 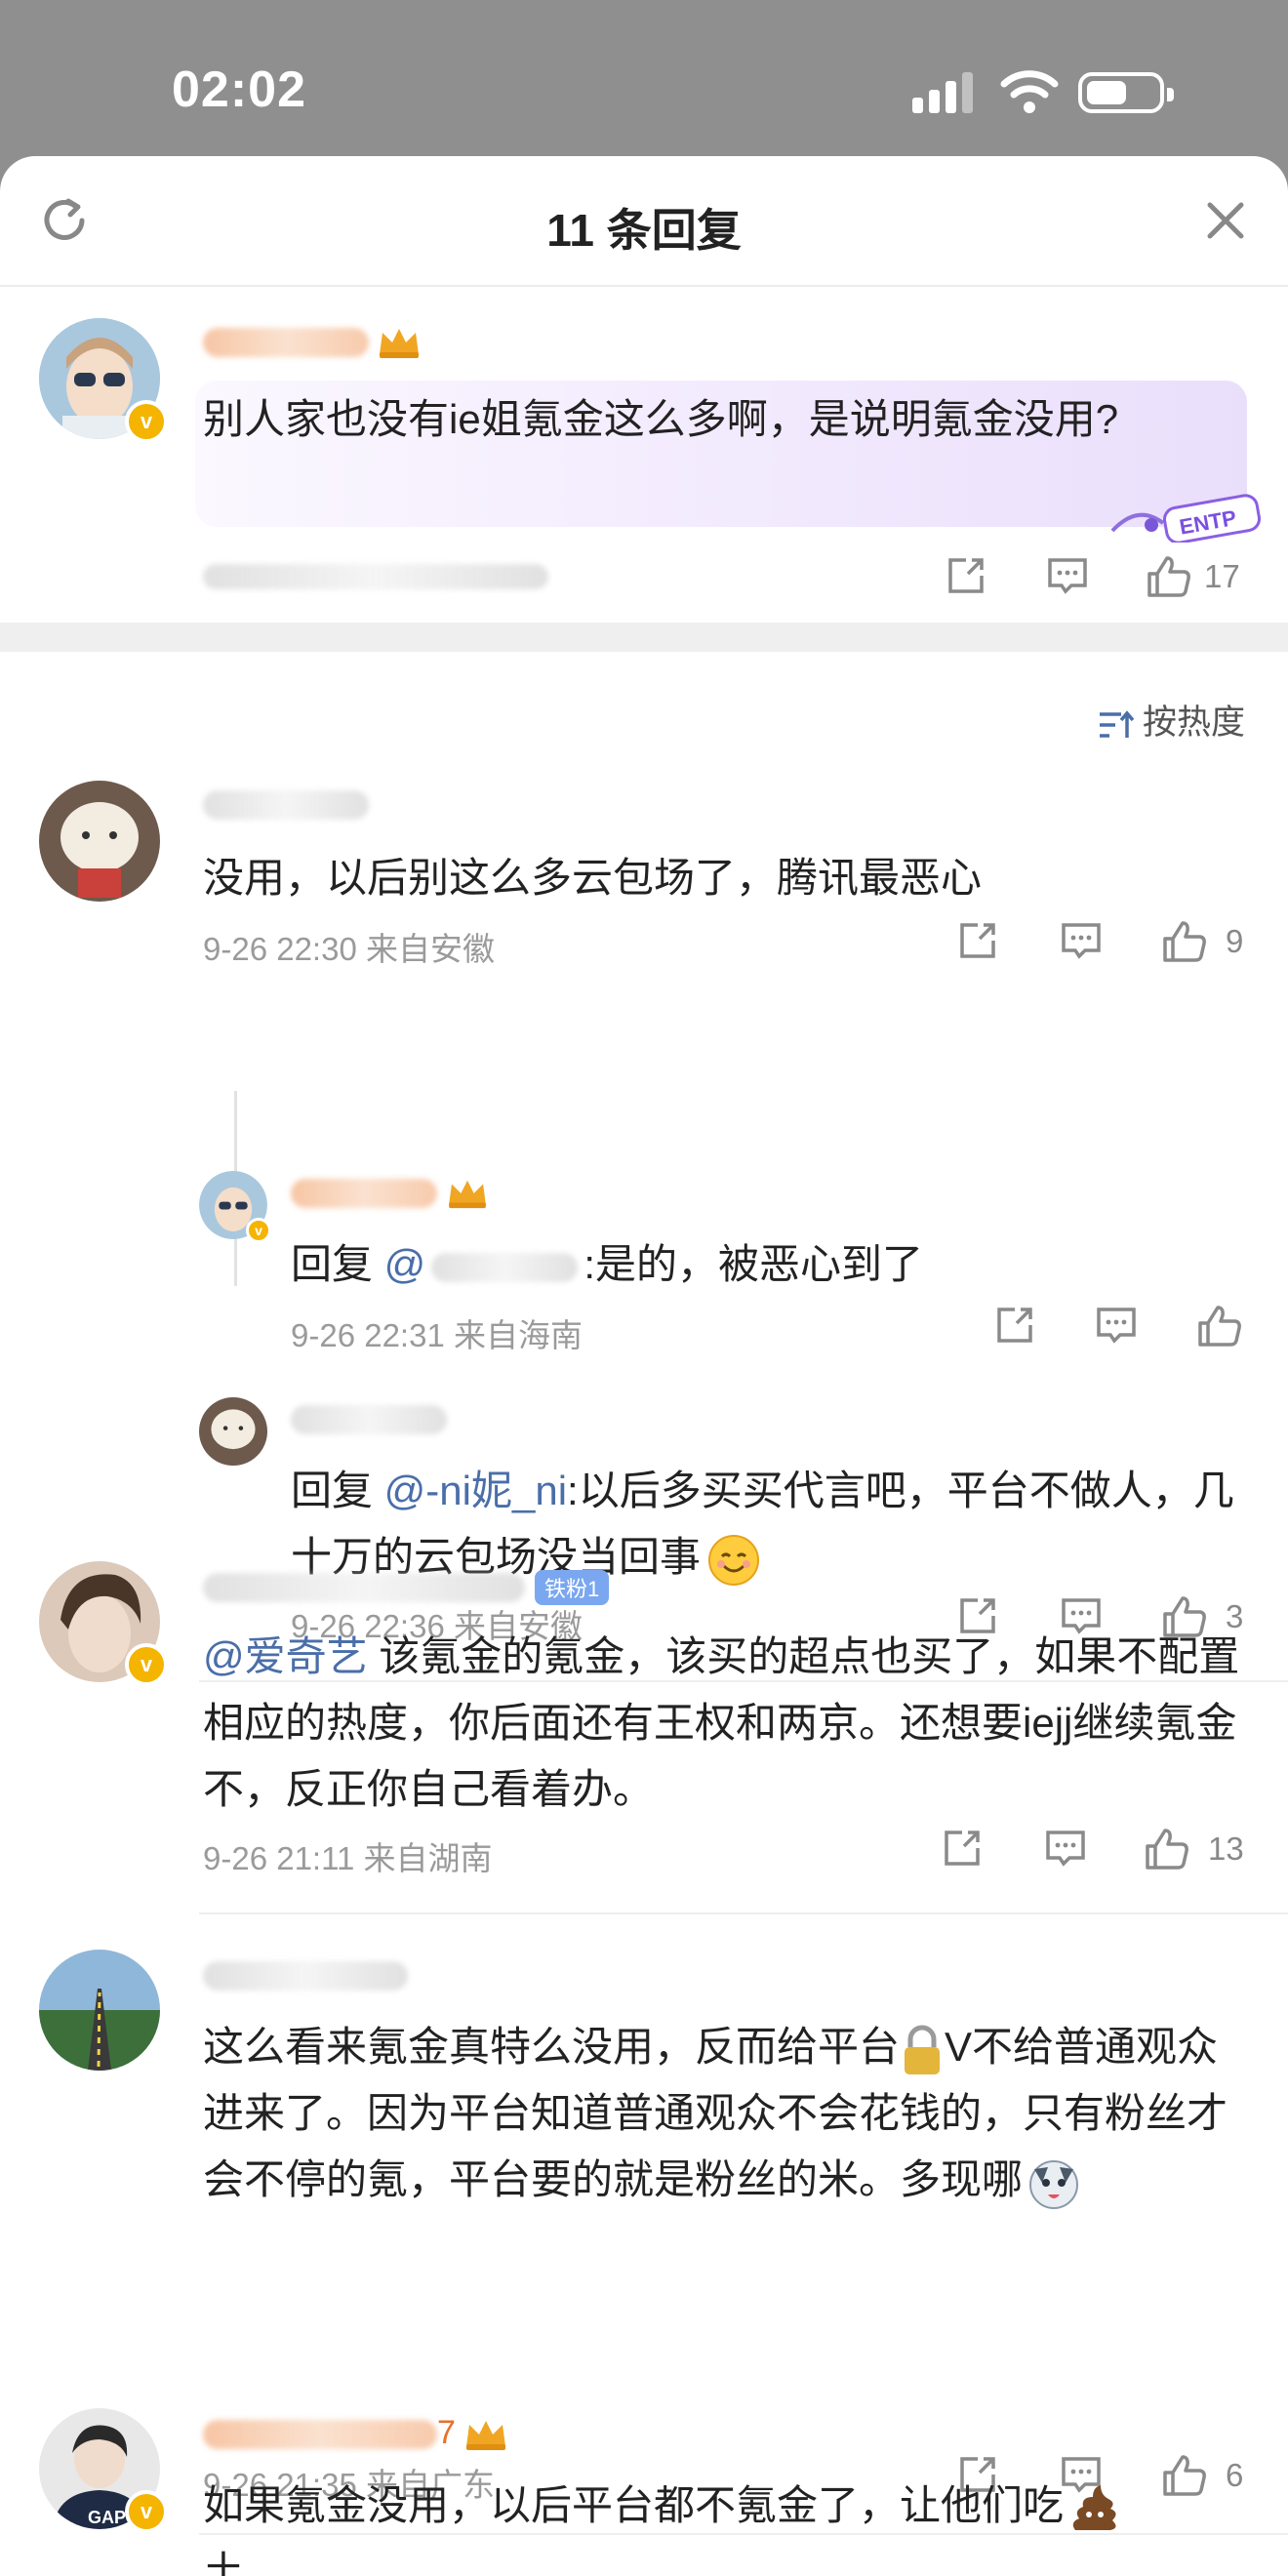 I want to click on sheet-title: 11 条回复, so click(x=644, y=230).